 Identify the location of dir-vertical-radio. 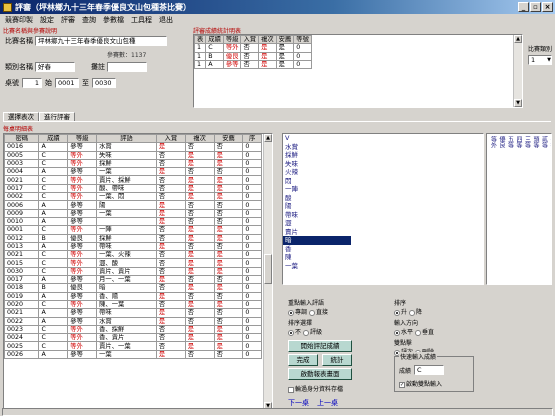
(417, 332).